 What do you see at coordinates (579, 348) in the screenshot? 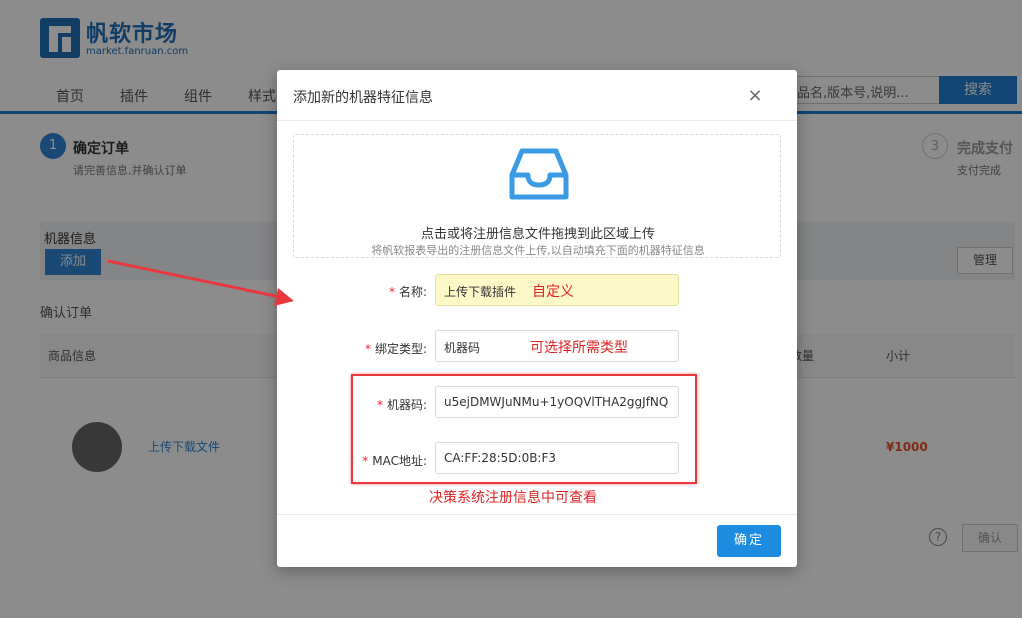
I see `annotation-select-type: 可选择所需类型` at bounding box center [579, 348].